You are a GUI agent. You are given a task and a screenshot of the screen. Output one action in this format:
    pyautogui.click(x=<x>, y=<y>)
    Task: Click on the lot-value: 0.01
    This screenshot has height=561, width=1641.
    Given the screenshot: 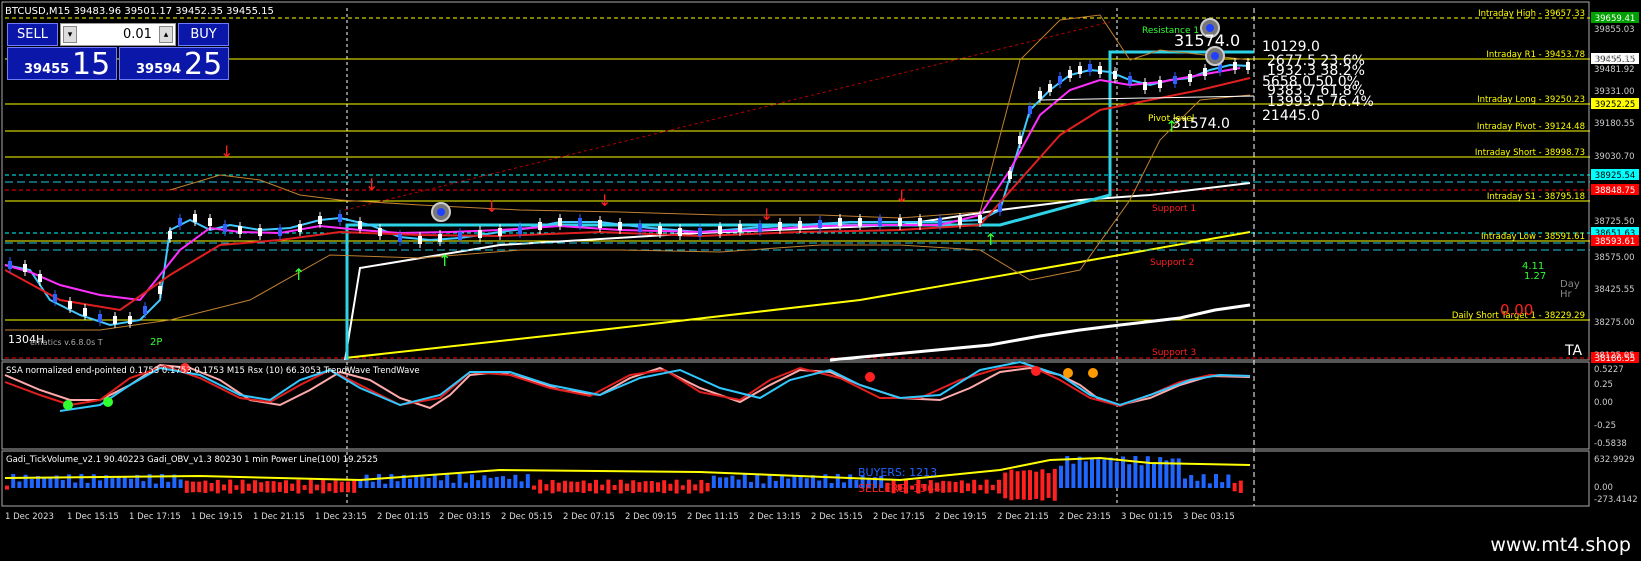 What is the action you would take?
    pyautogui.click(x=137, y=34)
    